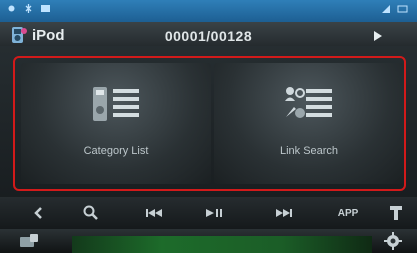  I want to click on previous-track-button, so click(154, 213).